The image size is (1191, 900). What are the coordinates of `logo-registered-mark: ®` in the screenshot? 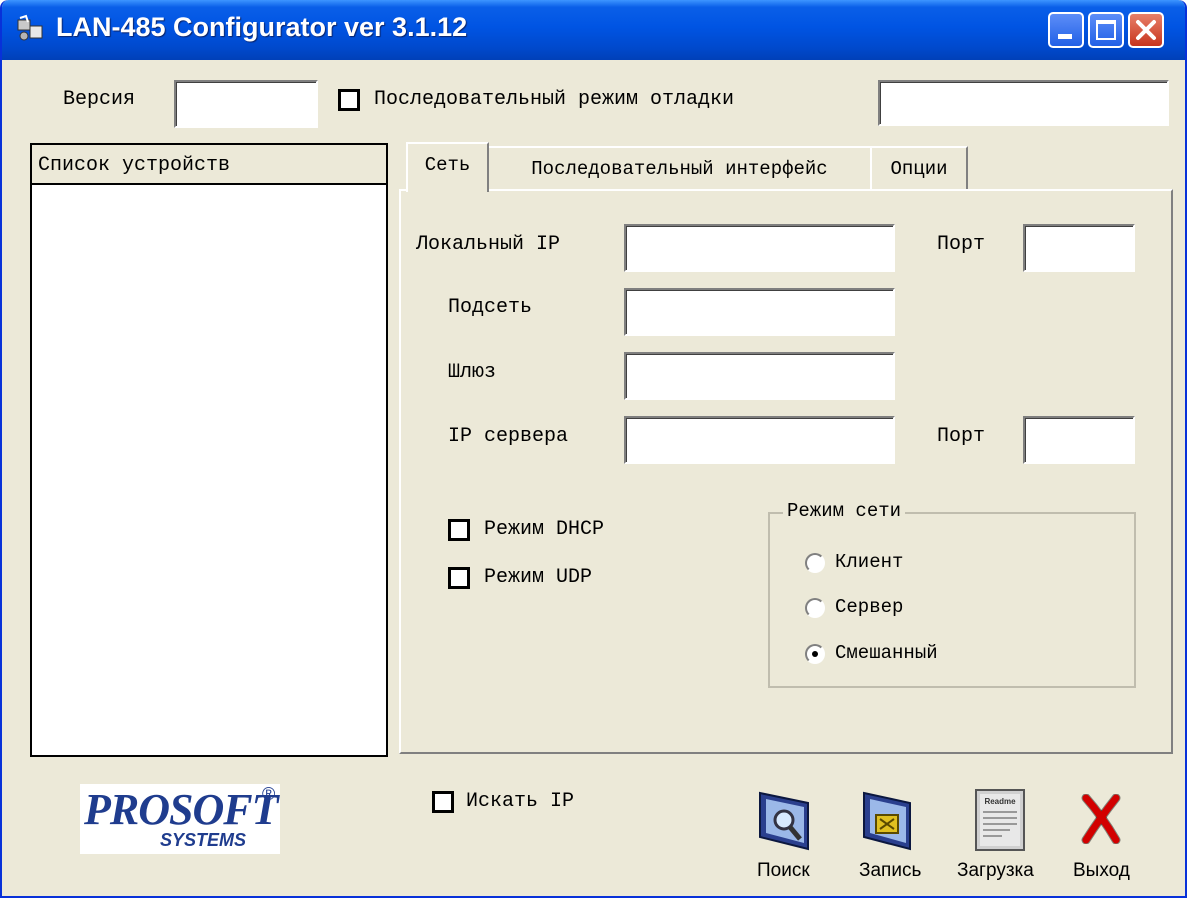 It's located at (269, 794).